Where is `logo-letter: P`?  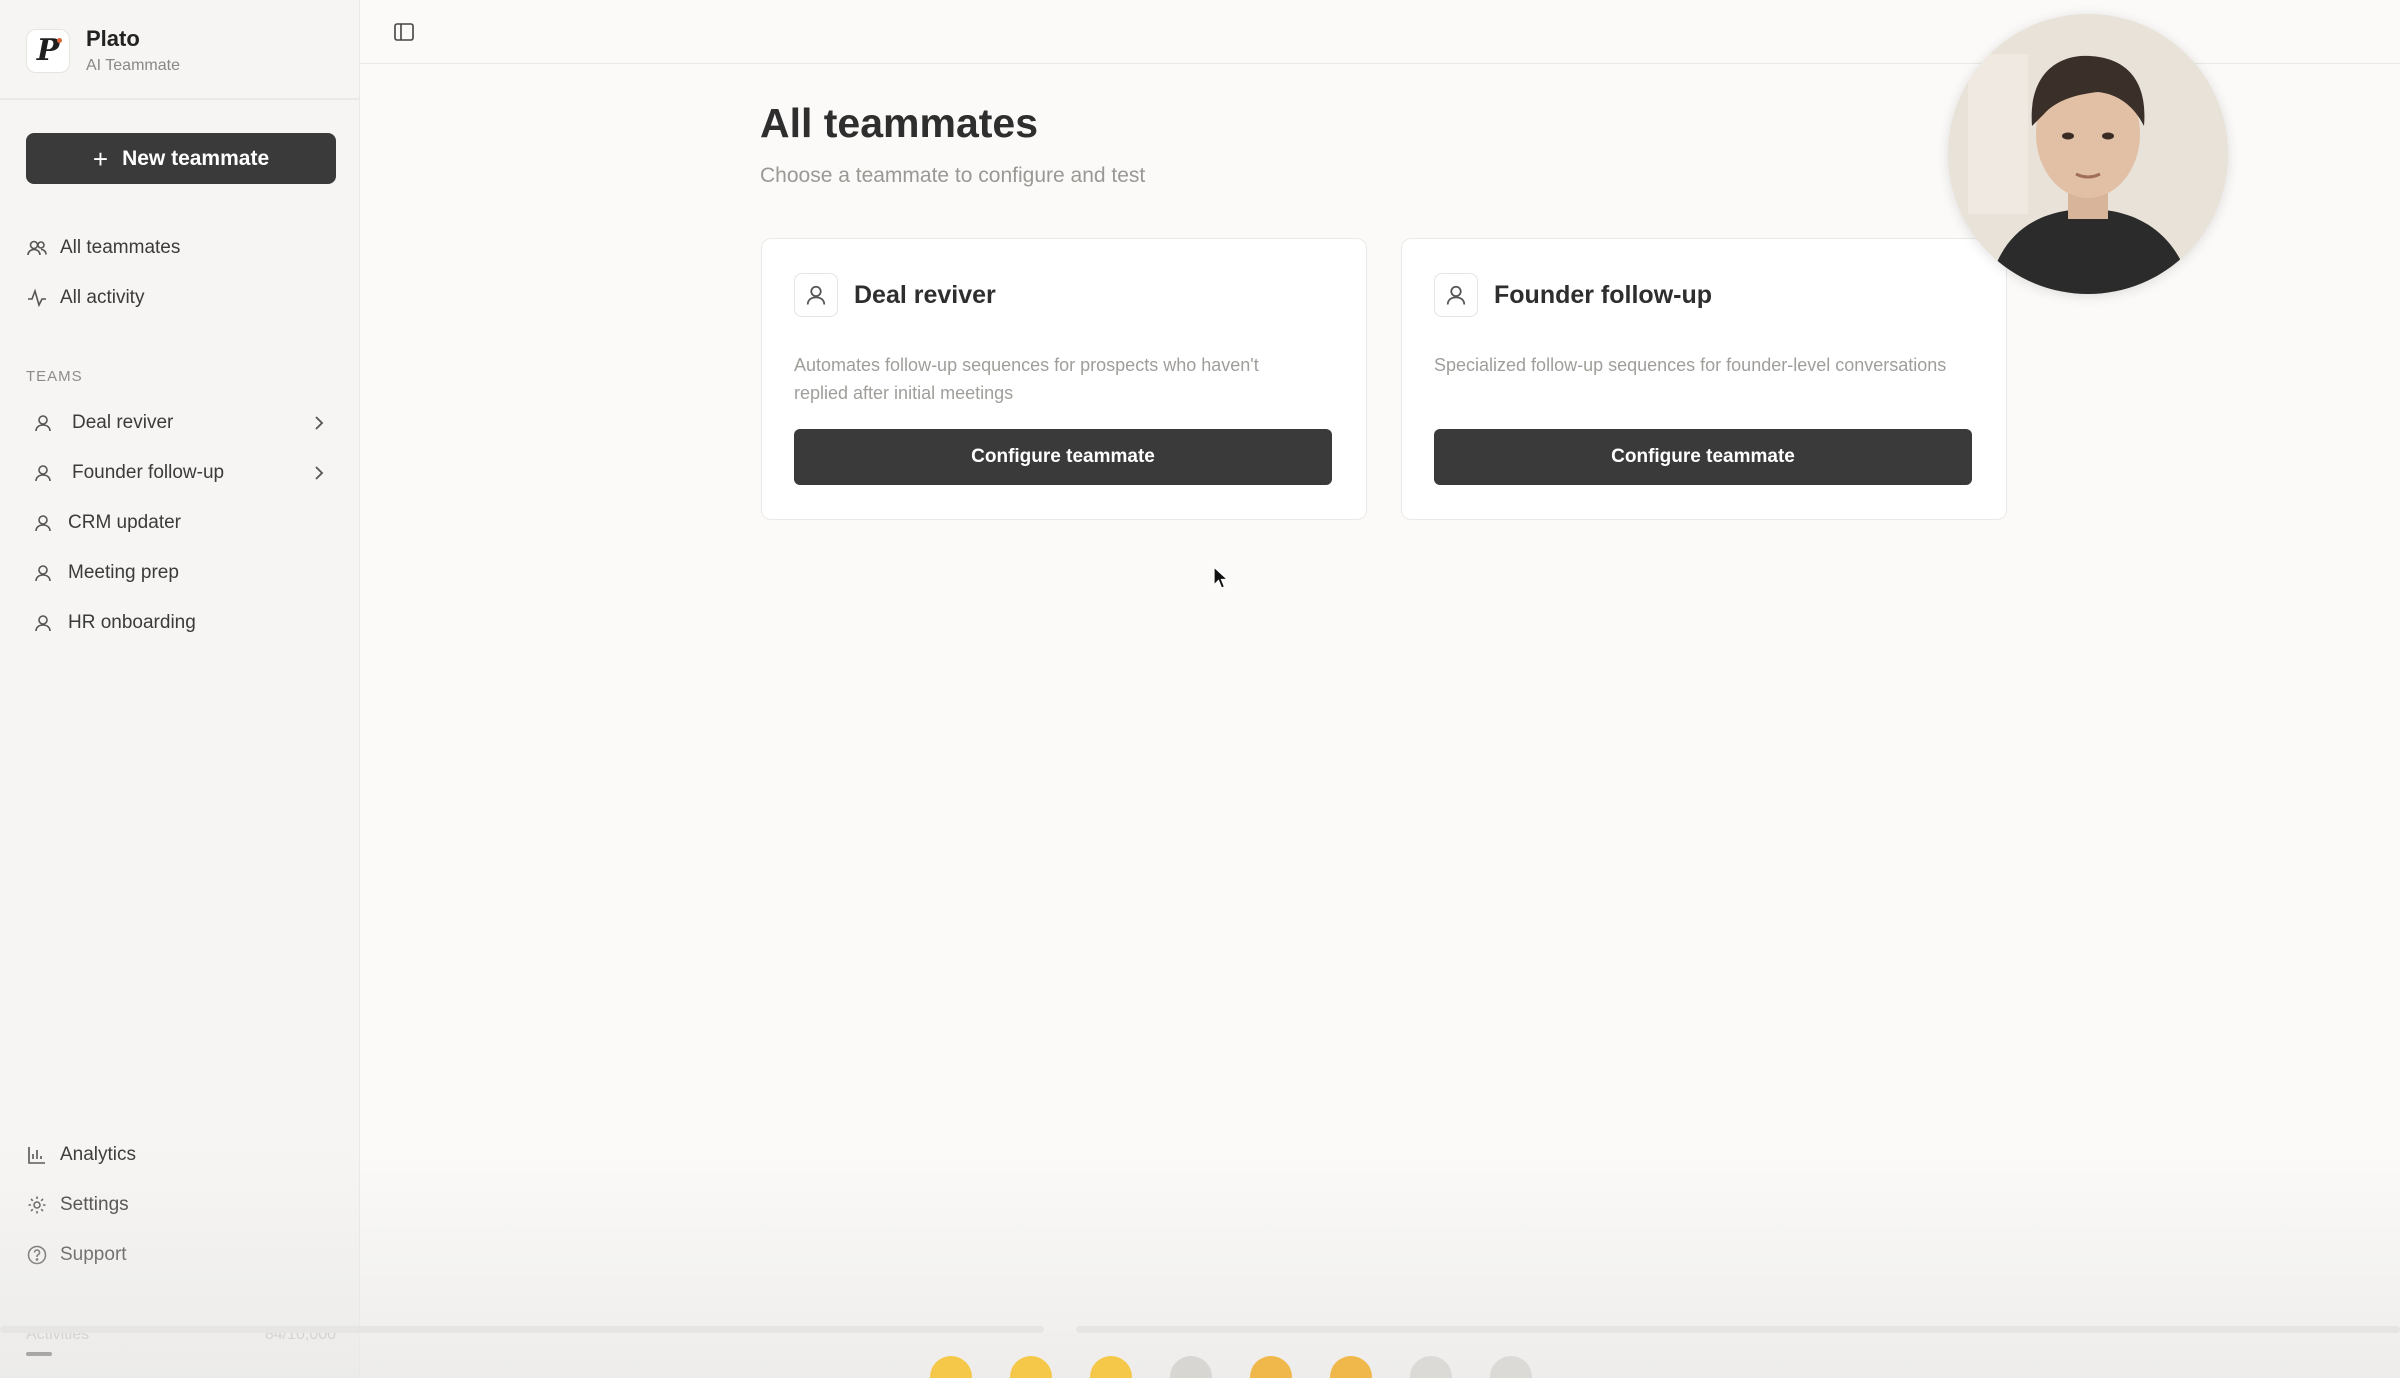
logo-letter: P is located at coordinates (48, 50).